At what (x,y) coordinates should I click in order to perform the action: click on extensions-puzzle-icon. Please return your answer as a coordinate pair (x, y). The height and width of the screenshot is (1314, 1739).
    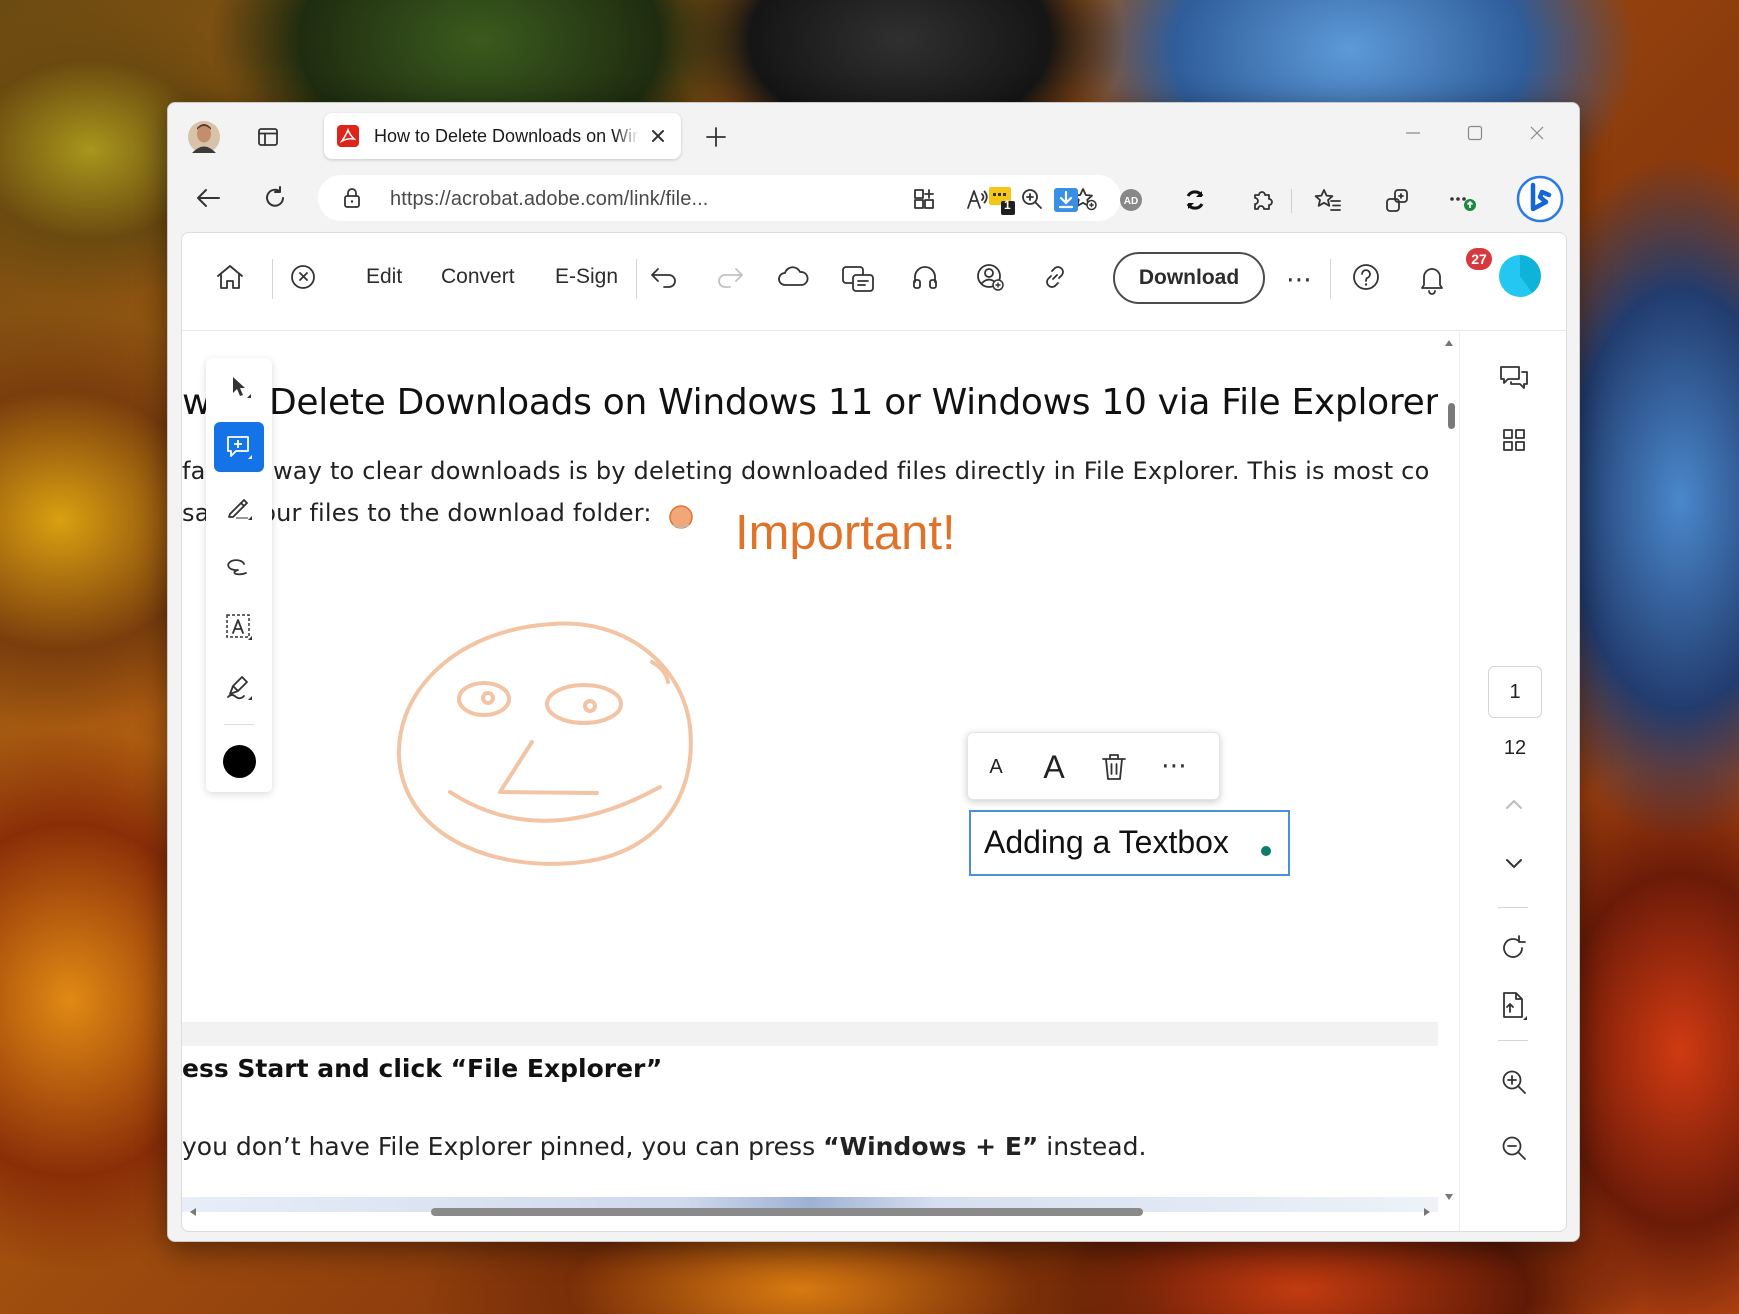
    Looking at the image, I should click on (1262, 200).